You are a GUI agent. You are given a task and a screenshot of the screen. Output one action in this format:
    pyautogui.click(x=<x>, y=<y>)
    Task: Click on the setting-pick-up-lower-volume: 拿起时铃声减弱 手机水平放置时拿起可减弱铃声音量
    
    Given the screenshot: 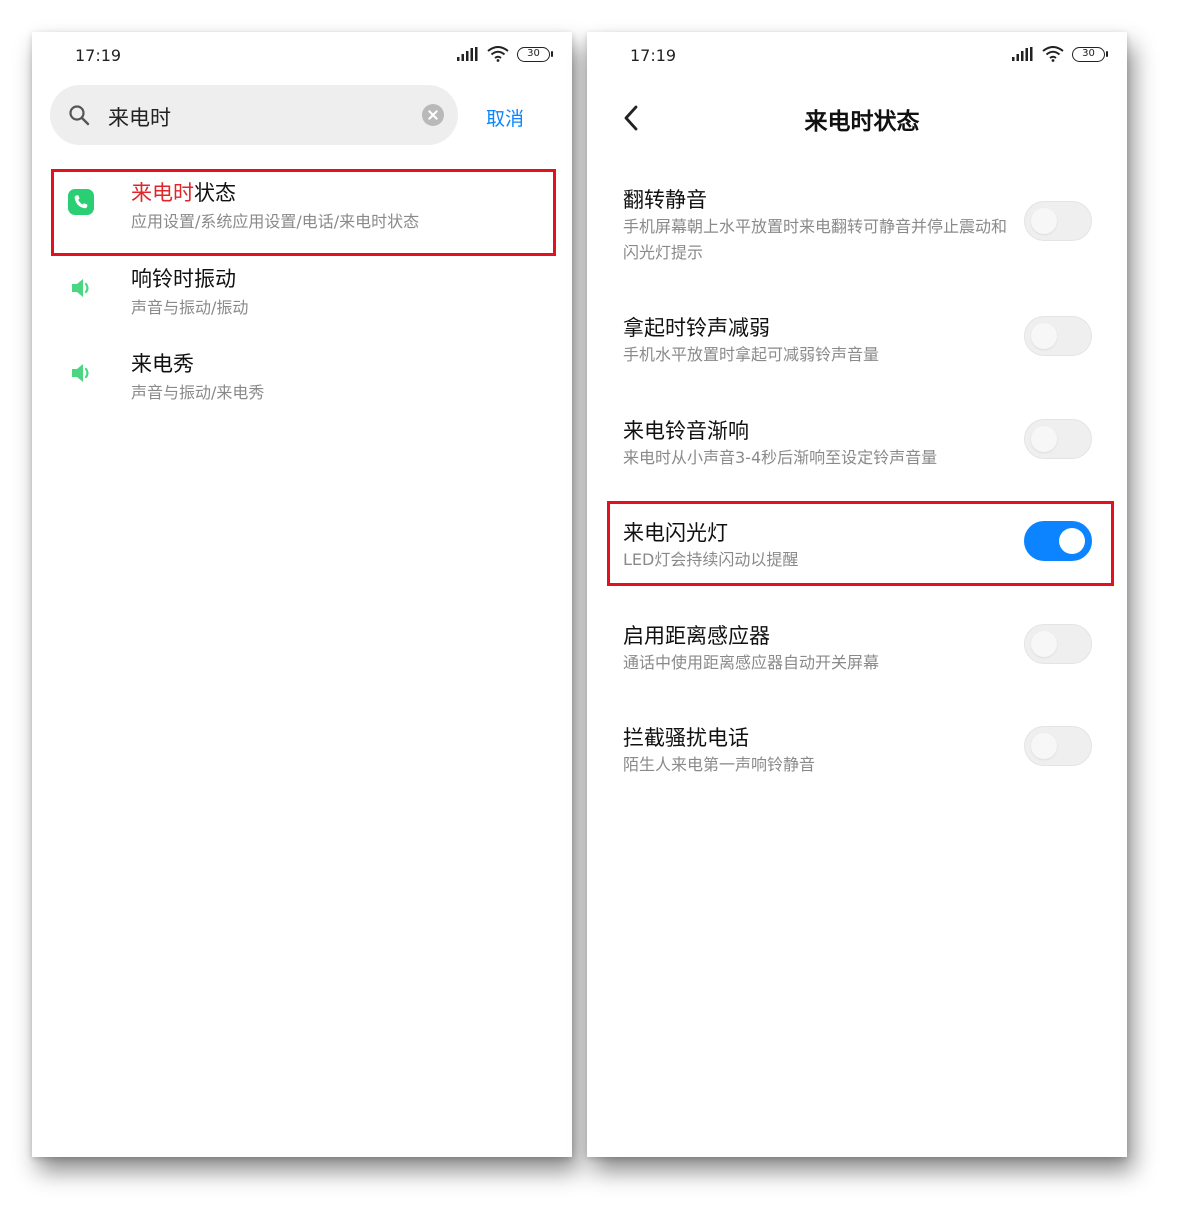 What is the action you would take?
    pyautogui.click(x=857, y=342)
    